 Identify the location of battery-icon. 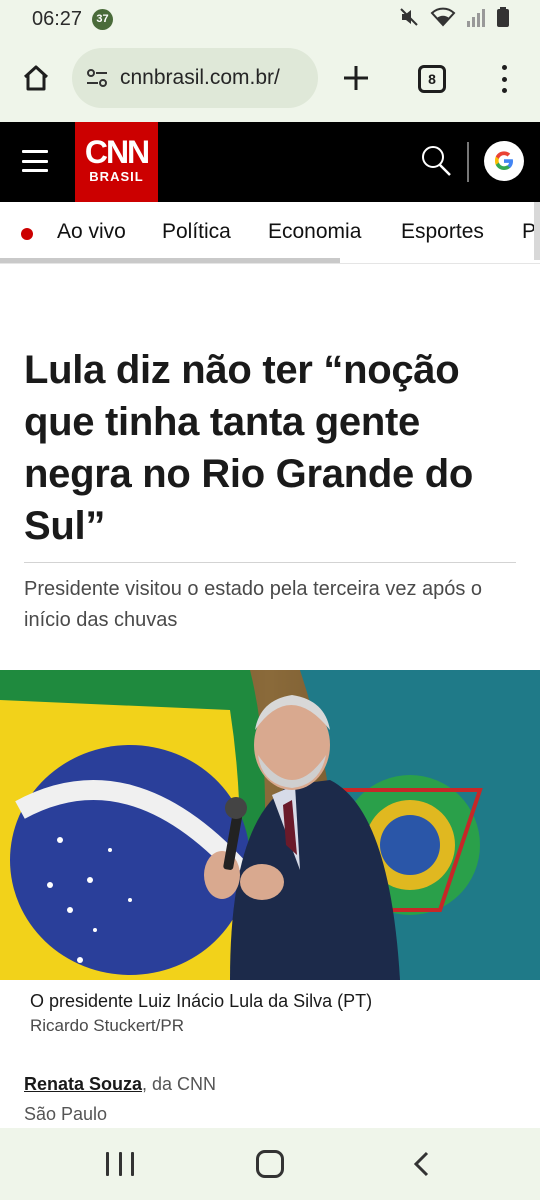
(503, 19).